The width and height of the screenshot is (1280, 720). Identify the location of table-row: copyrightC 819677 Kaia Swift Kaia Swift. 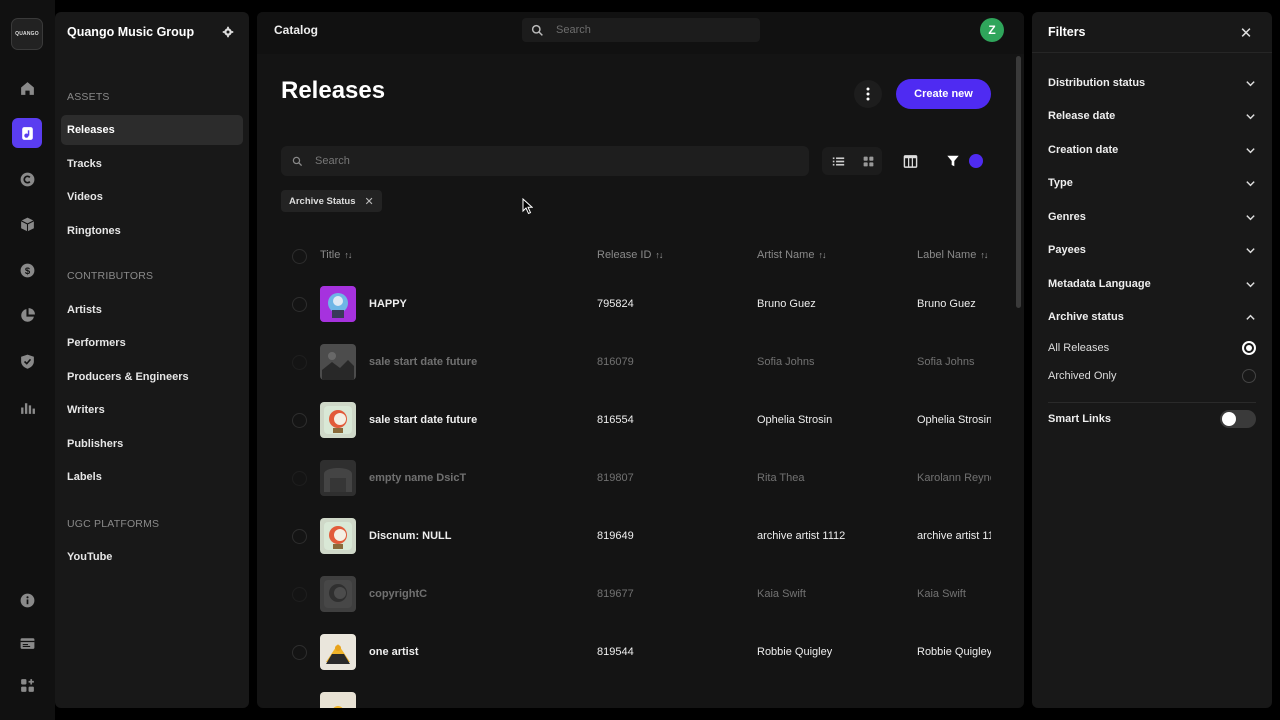
(627, 595).